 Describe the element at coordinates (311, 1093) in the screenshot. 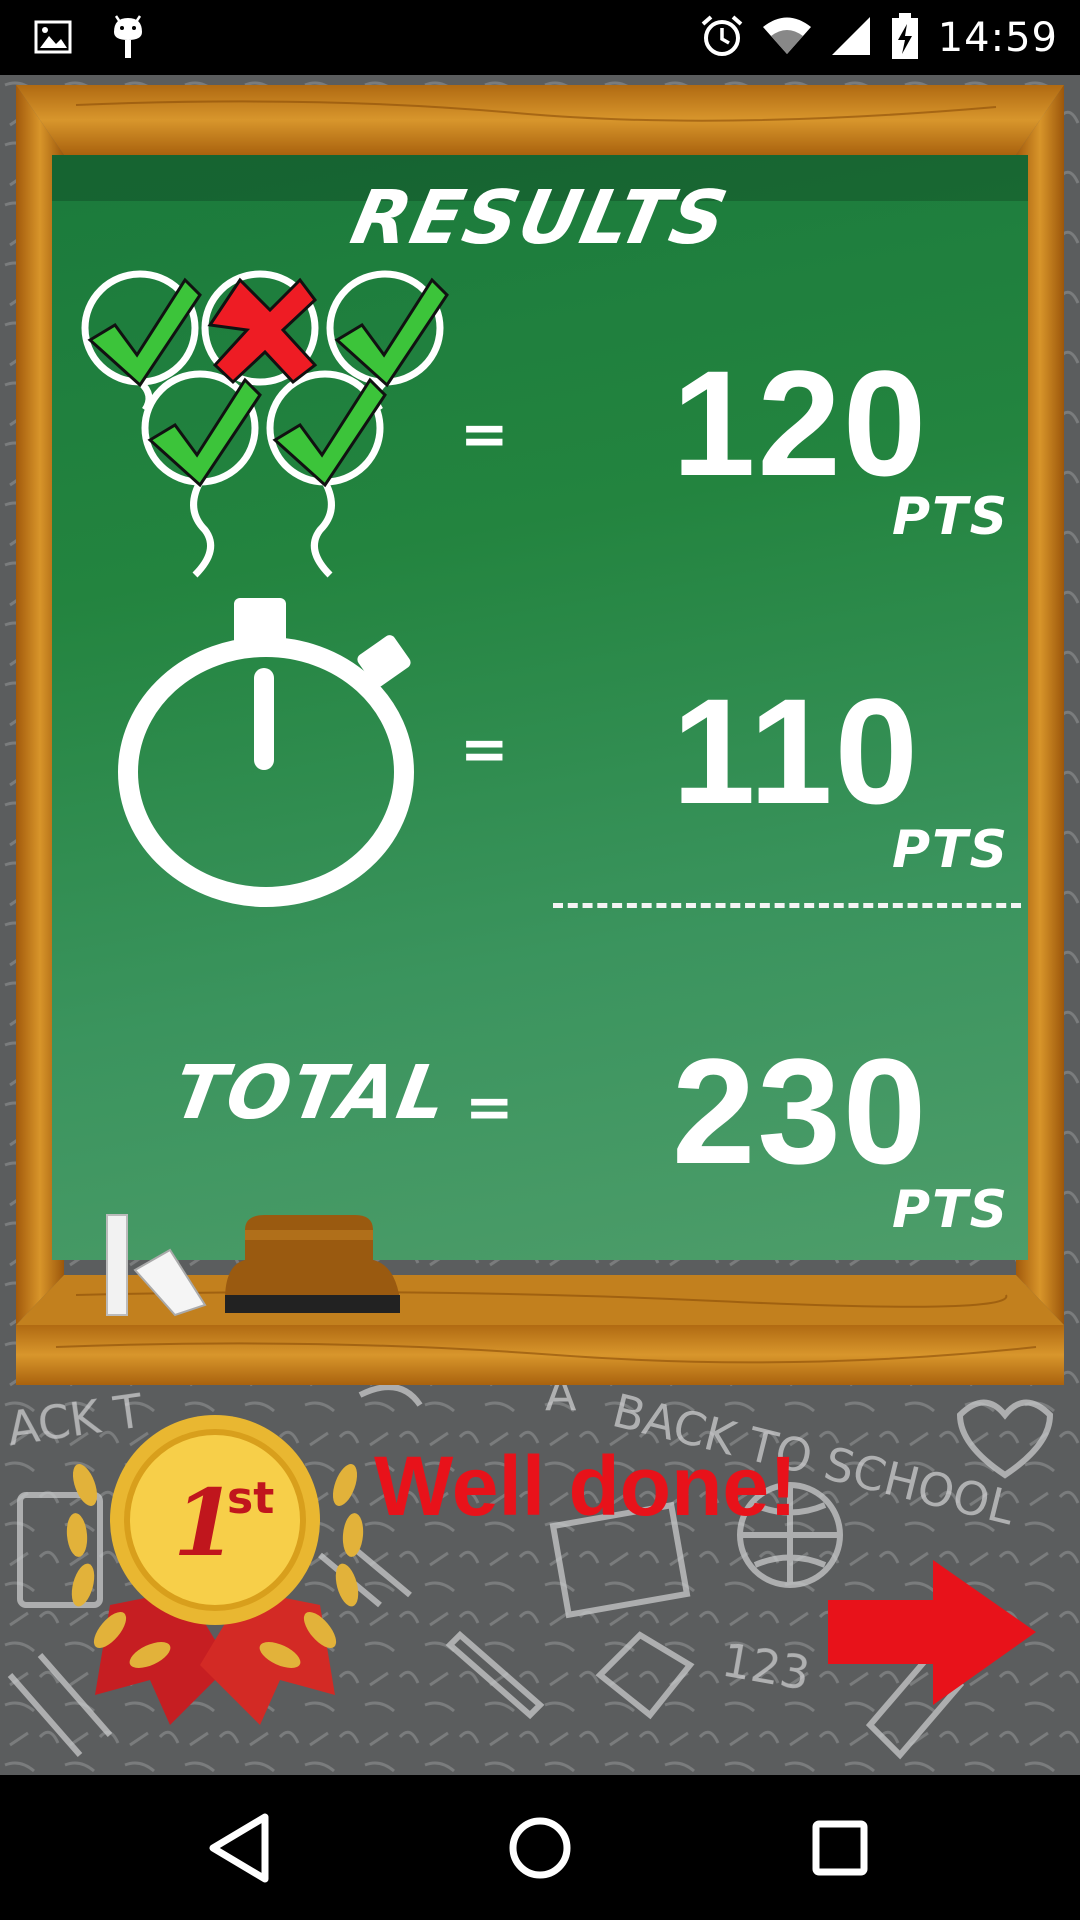

I see `total-label: TOTAL` at that location.